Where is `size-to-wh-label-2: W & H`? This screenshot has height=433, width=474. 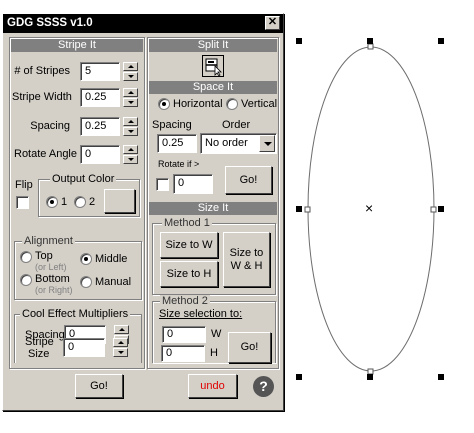 size-to-wh-label-2: W & H is located at coordinates (246, 265).